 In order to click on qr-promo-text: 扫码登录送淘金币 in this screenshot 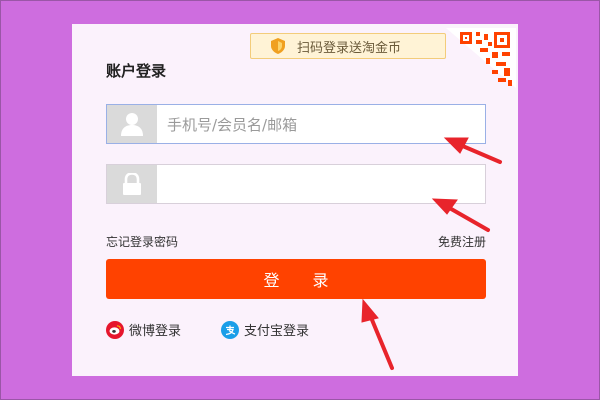, I will do `click(349, 48)`.